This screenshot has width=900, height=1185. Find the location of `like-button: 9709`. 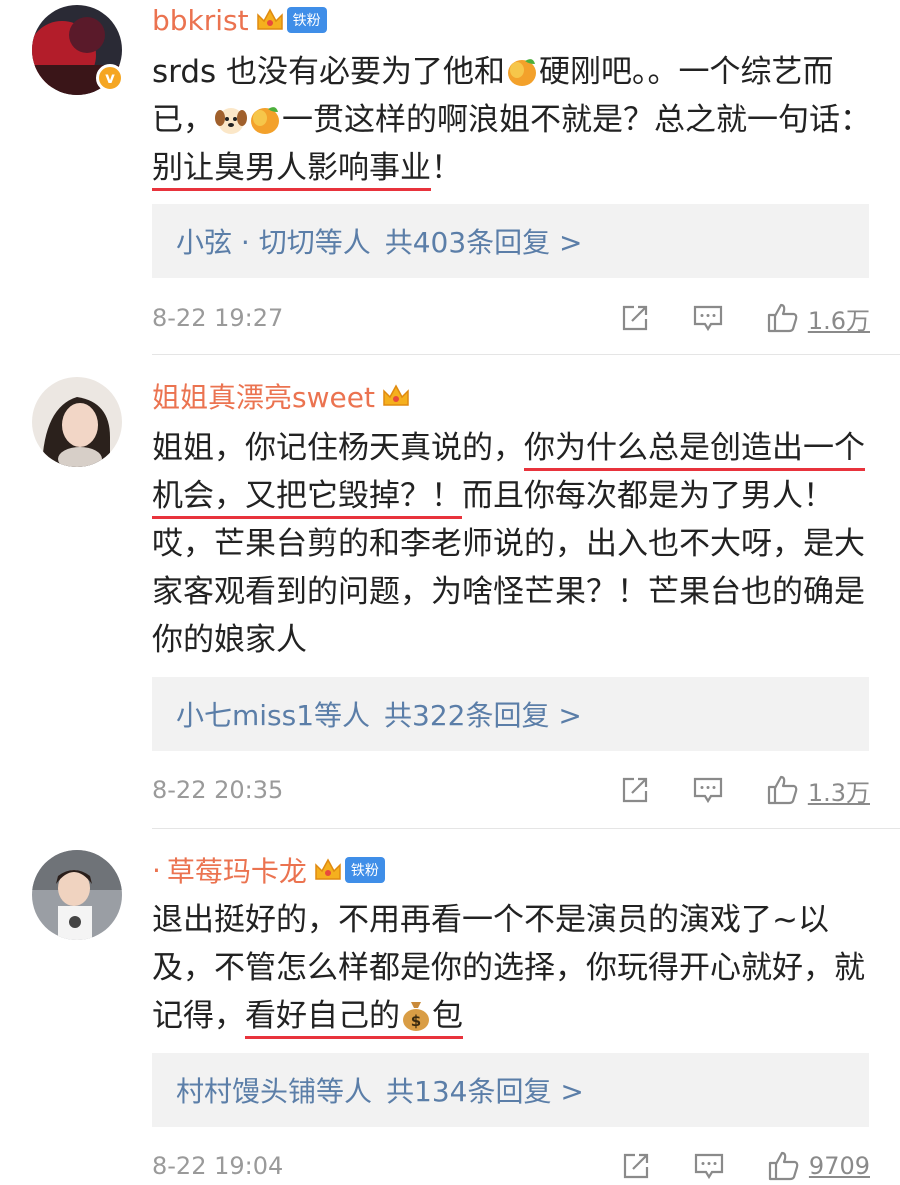

like-button: 9709 is located at coordinates (818, 1166).